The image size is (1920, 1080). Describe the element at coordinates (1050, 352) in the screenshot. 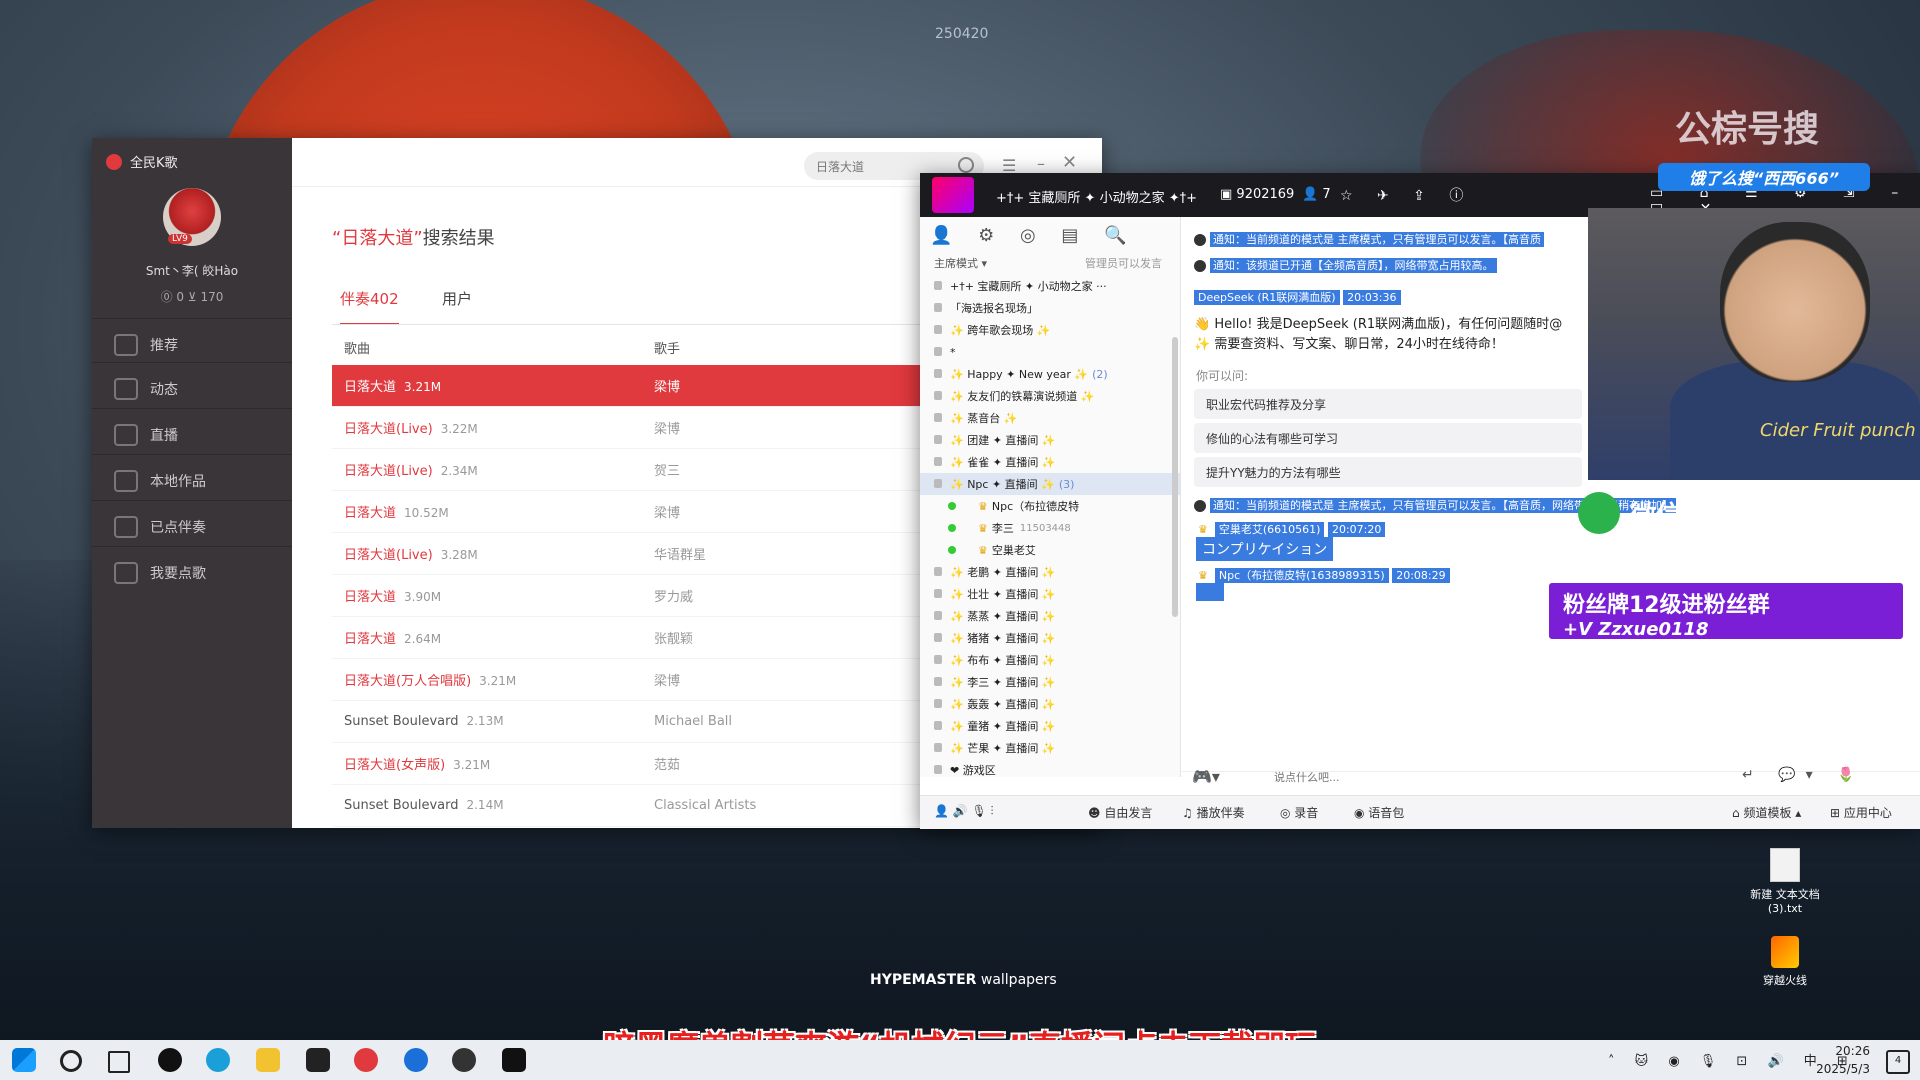

I see `channel-item: *` at that location.